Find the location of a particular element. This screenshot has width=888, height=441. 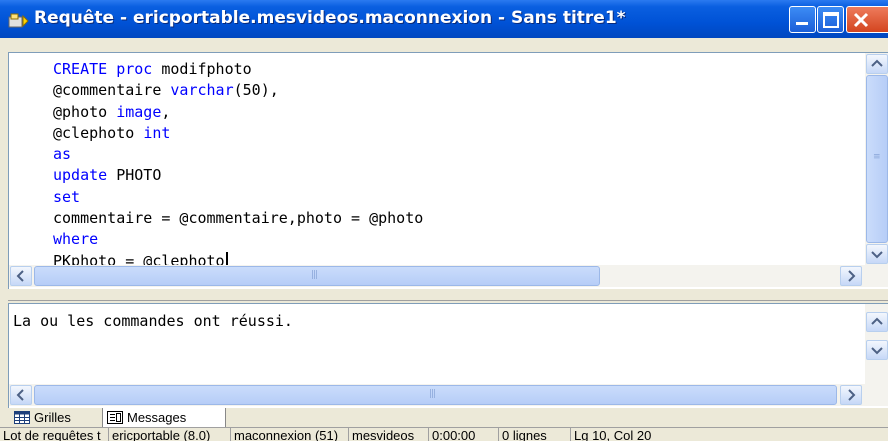

status-elapsed-time: 0:00:00 is located at coordinates (463, 434).